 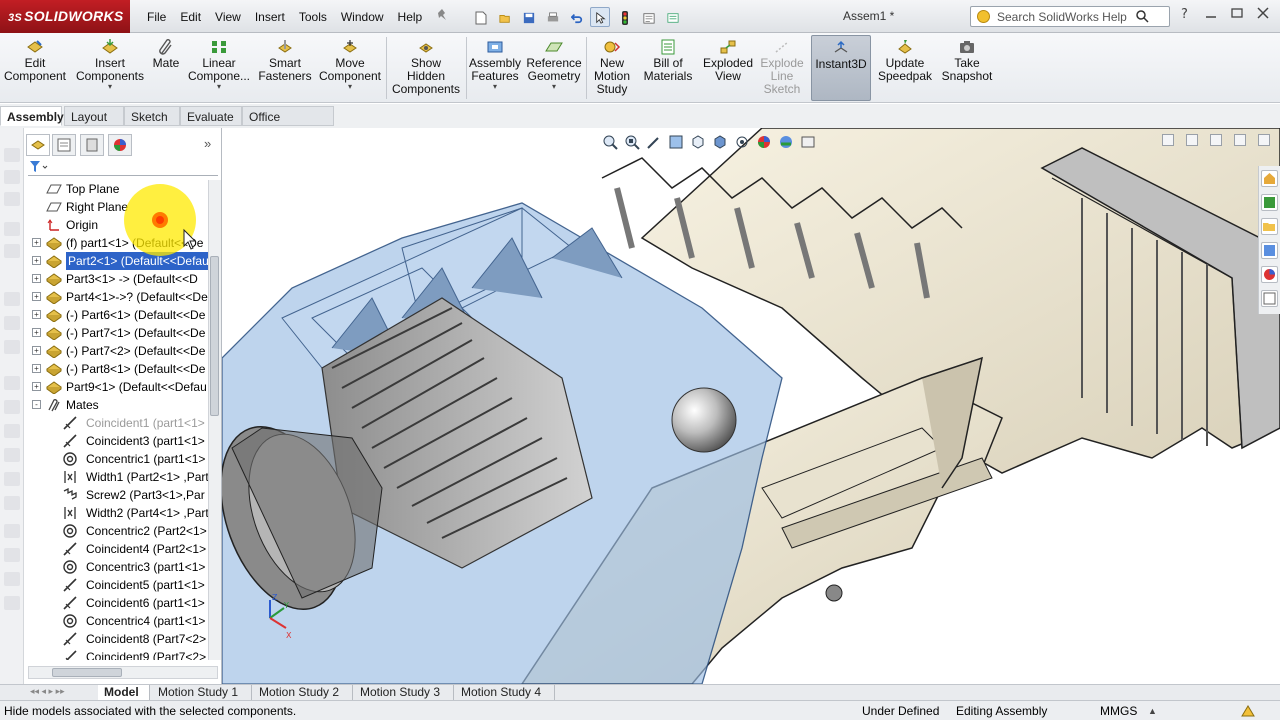 I want to click on task-pane-view-palette-icon, so click(x=1269, y=250).